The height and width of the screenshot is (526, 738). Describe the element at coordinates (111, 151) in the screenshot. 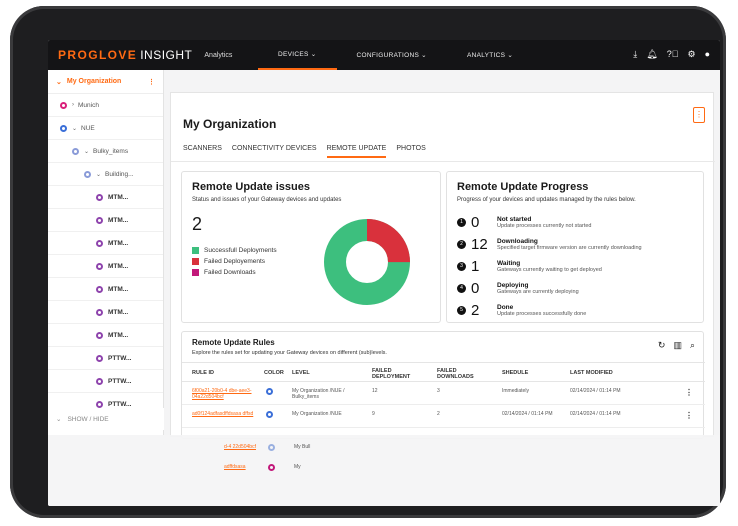

I see `tree-item-label: Bulky_items` at that location.